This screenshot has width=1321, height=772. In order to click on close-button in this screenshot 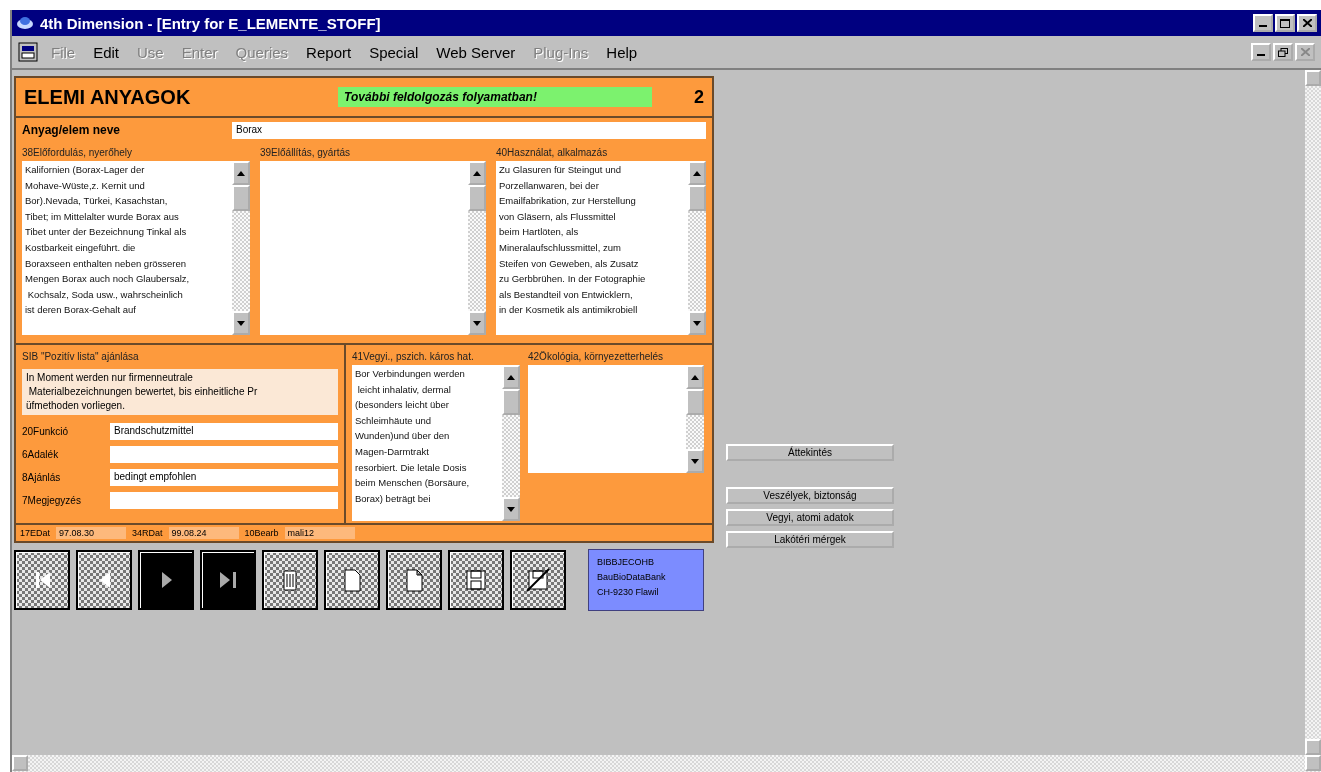, I will do `click(1307, 23)`.